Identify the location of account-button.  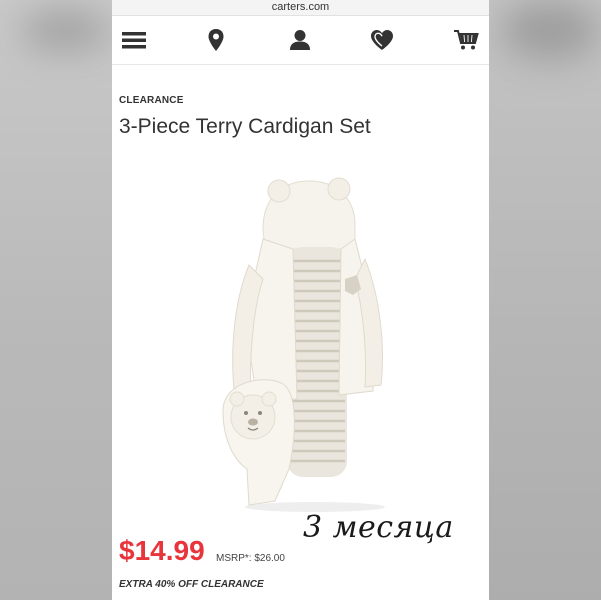
(300, 40).